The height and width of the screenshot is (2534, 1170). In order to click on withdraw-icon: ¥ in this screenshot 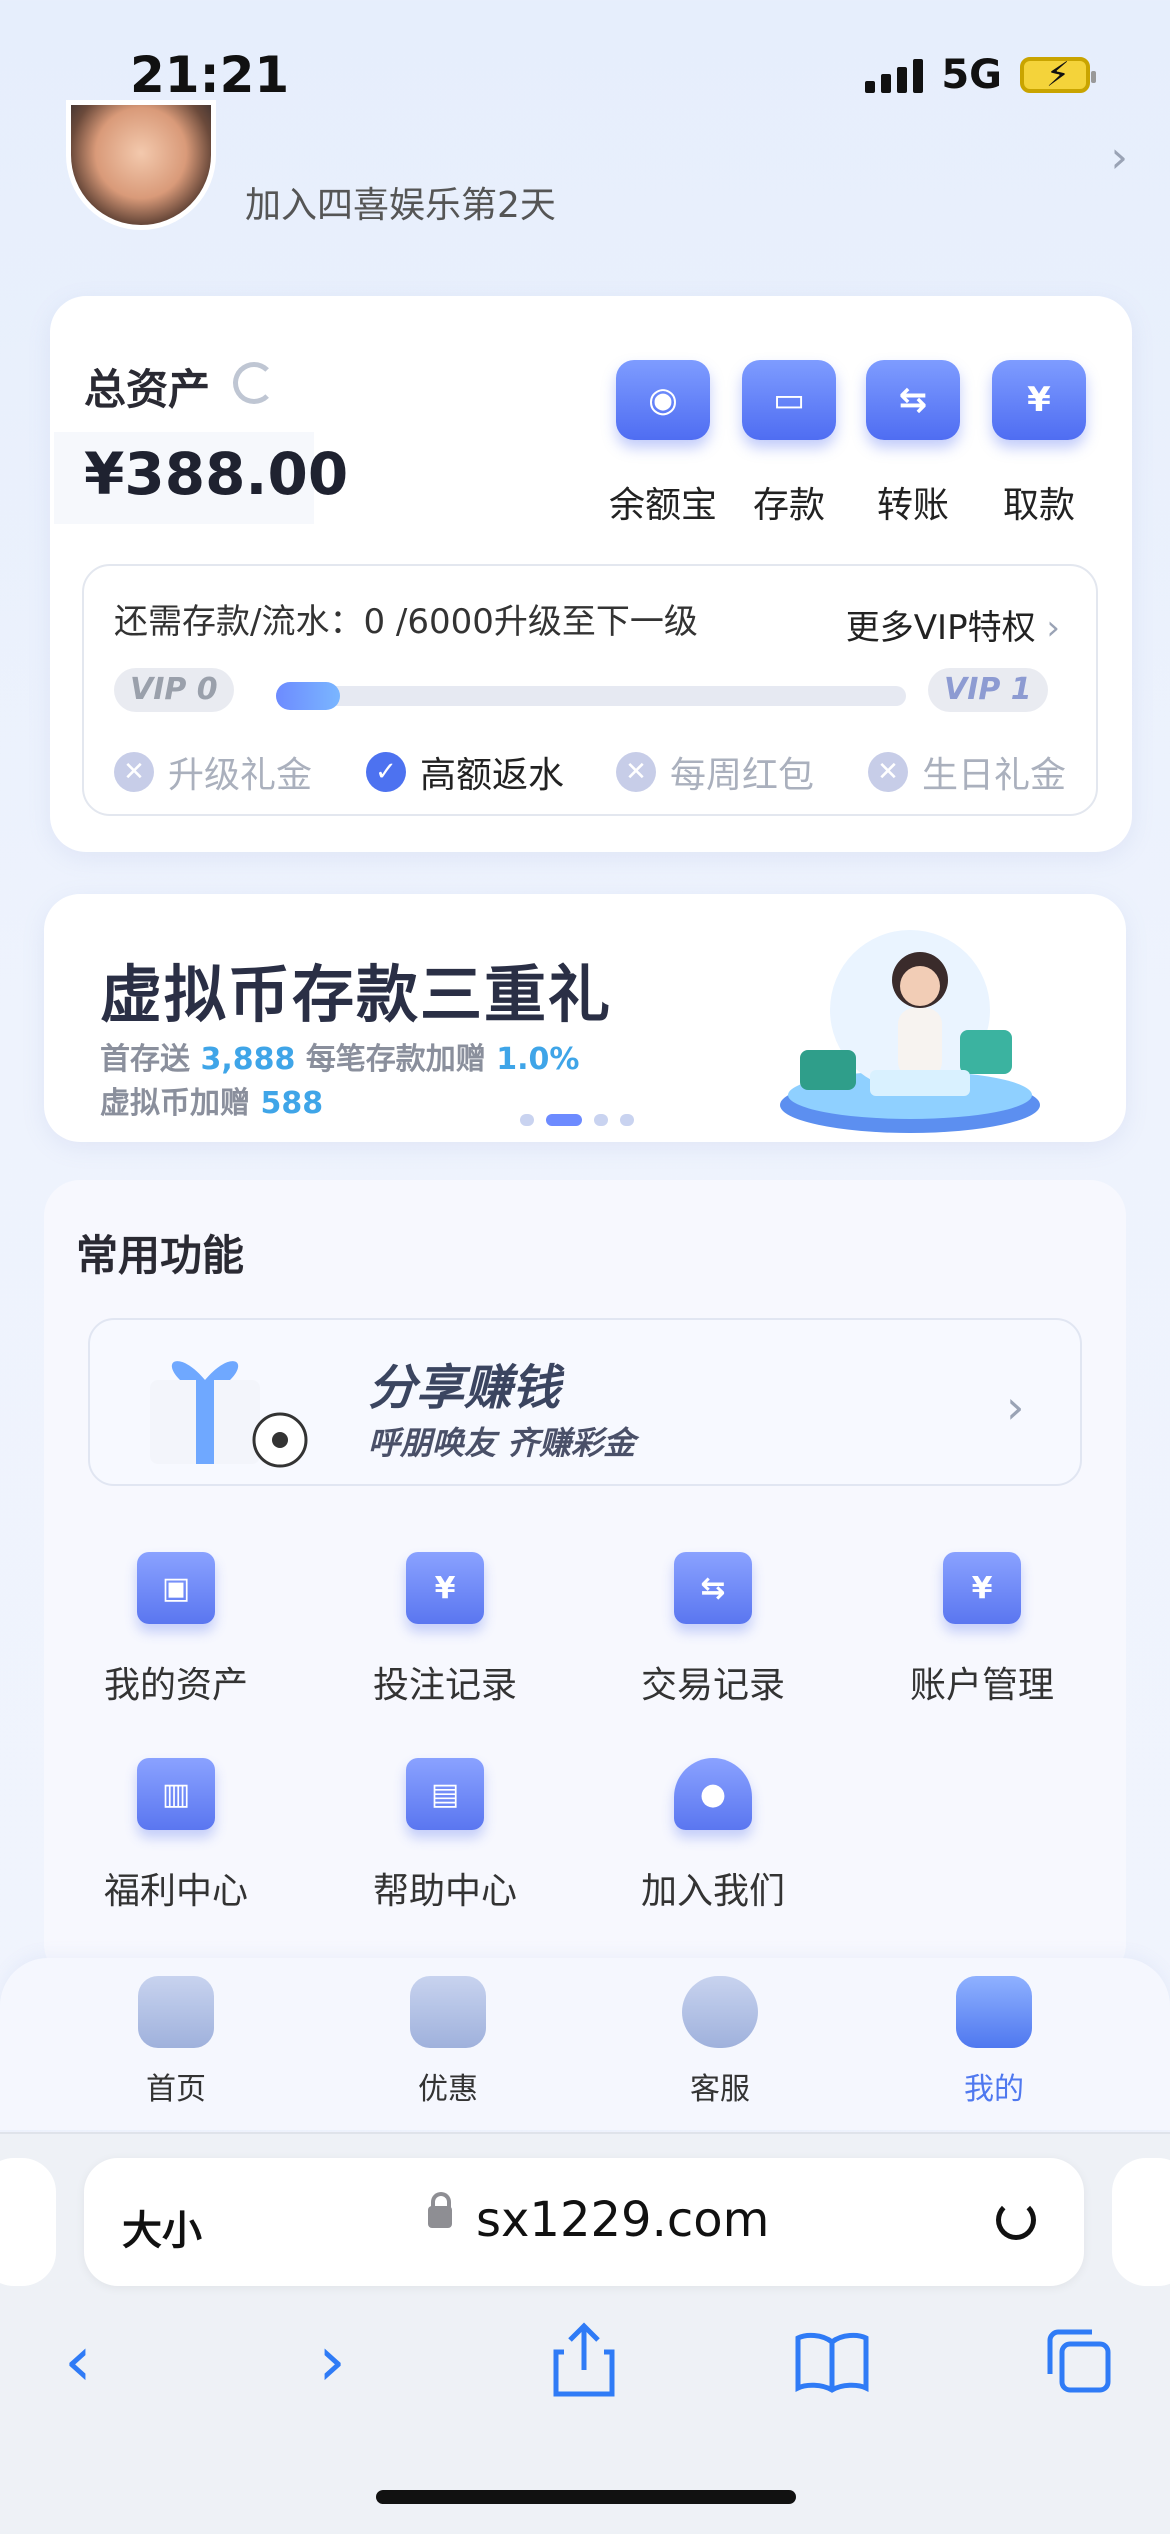, I will do `click(1039, 400)`.